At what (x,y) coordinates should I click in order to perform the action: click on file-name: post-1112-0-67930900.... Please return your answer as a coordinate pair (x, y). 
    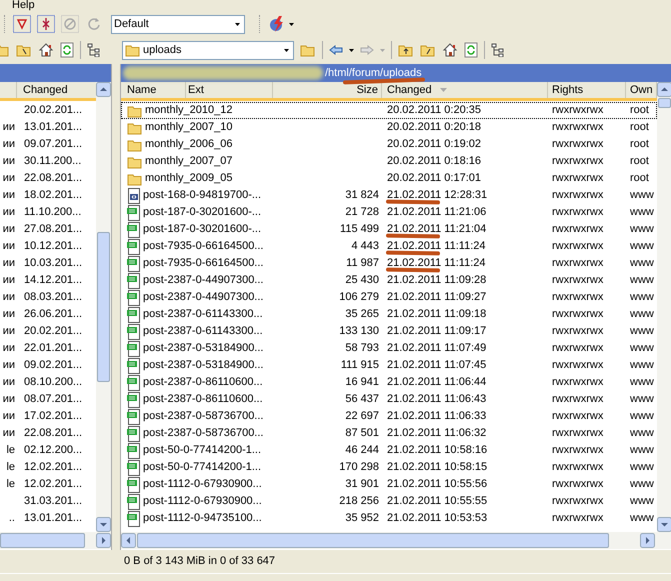
    Looking at the image, I should click on (202, 502).